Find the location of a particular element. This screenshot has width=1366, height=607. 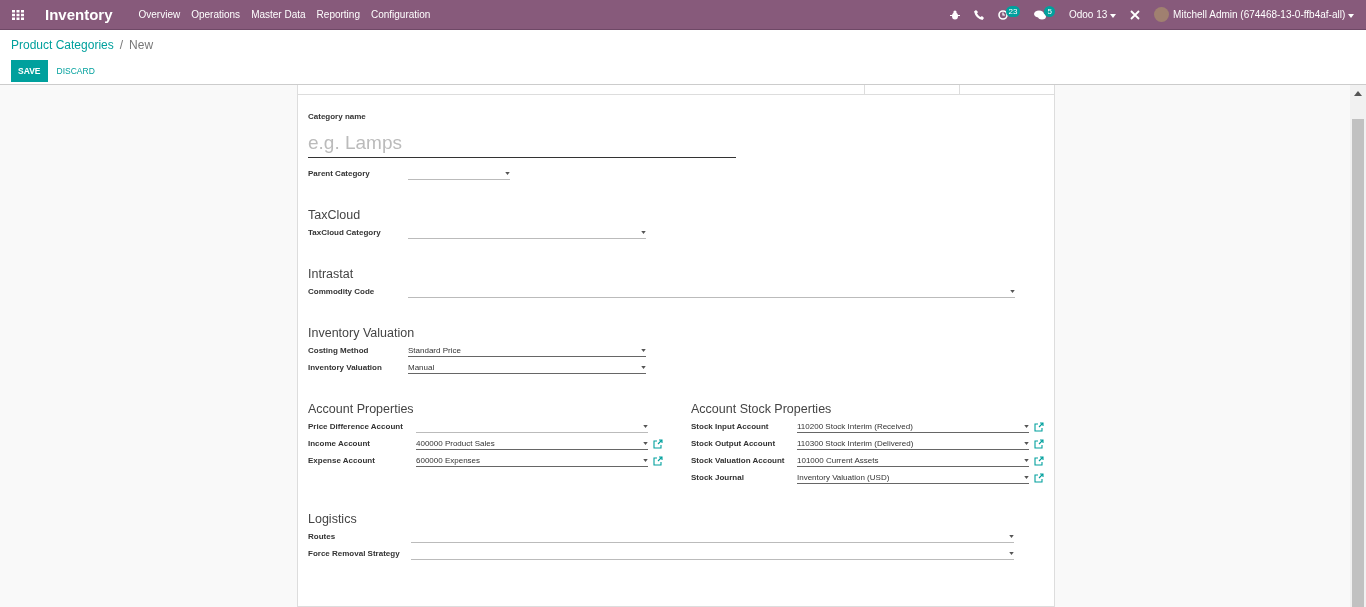

field-label: Income Account is located at coordinates (339, 443).